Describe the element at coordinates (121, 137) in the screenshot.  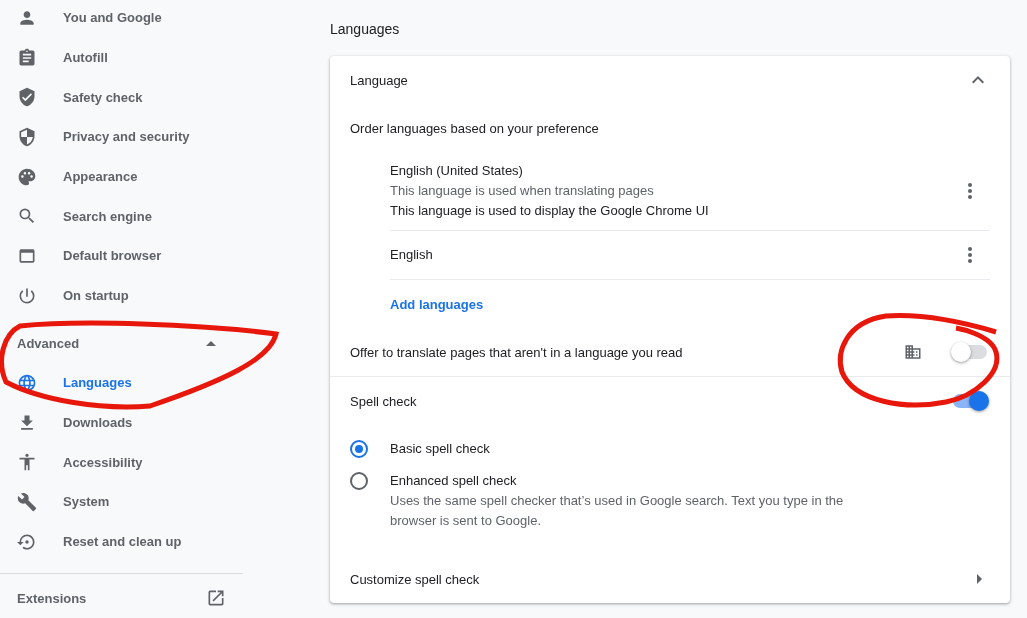
I see `sidebar-item: Privacy and security` at that location.